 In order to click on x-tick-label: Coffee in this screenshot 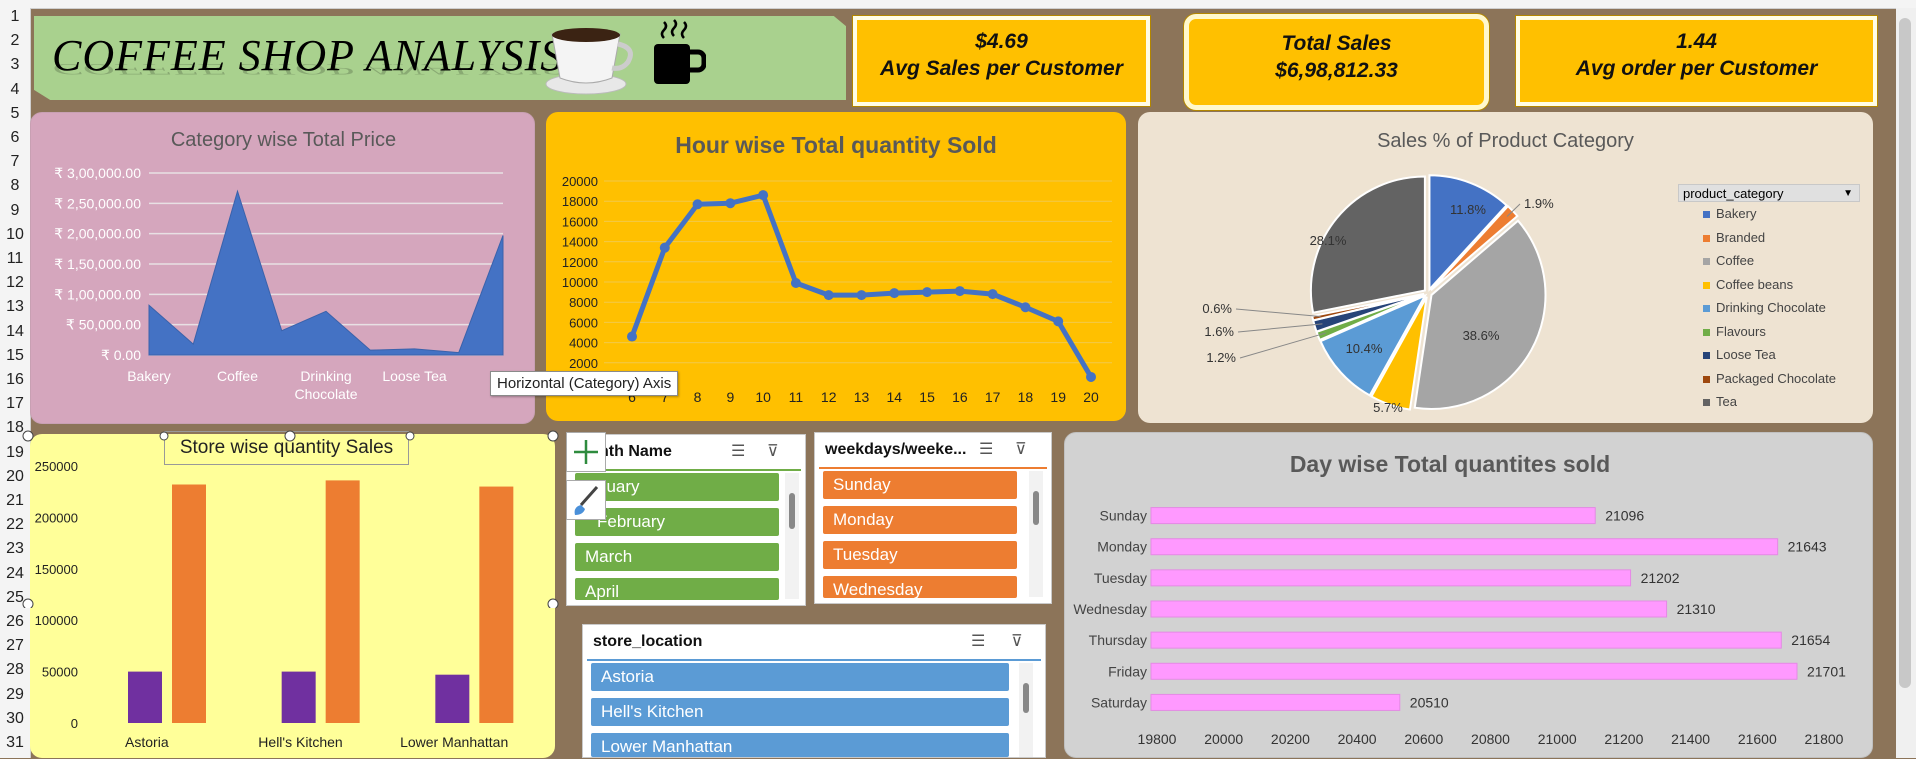, I will do `click(237, 376)`.